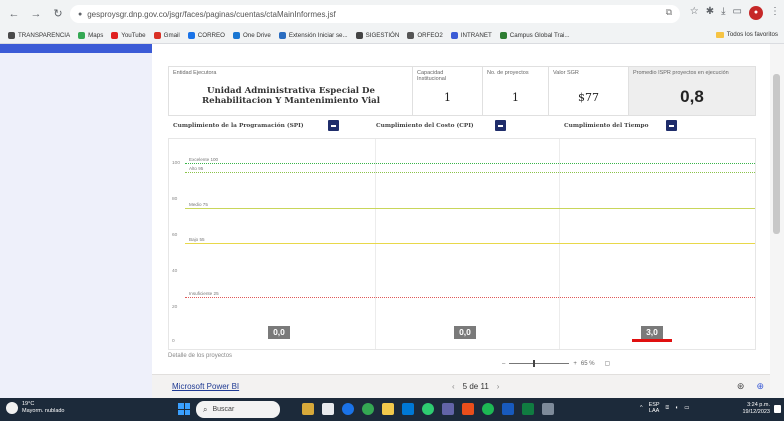 This screenshot has width=784, height=421. What do you see at coordinates (388, 409) in the screenshot?
I see `app-icon-explorer` at bounding box center [388, 409].